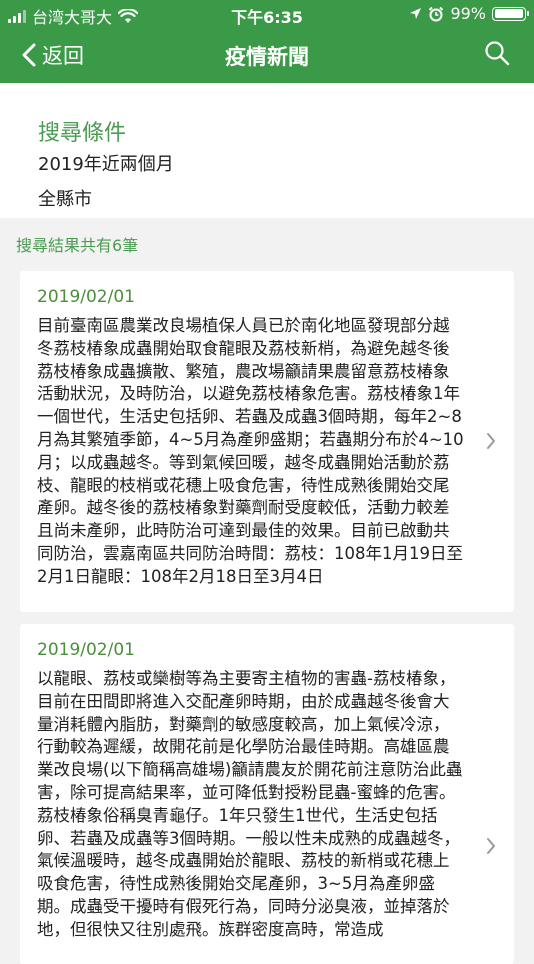 The height and width of the screenshot is (964, 534). Describe the element at coordinates (267, 150) in the screenshot. I see `search-criteria-panel: 搜尋條件 2019年近兩個月 全縣市` at that location.